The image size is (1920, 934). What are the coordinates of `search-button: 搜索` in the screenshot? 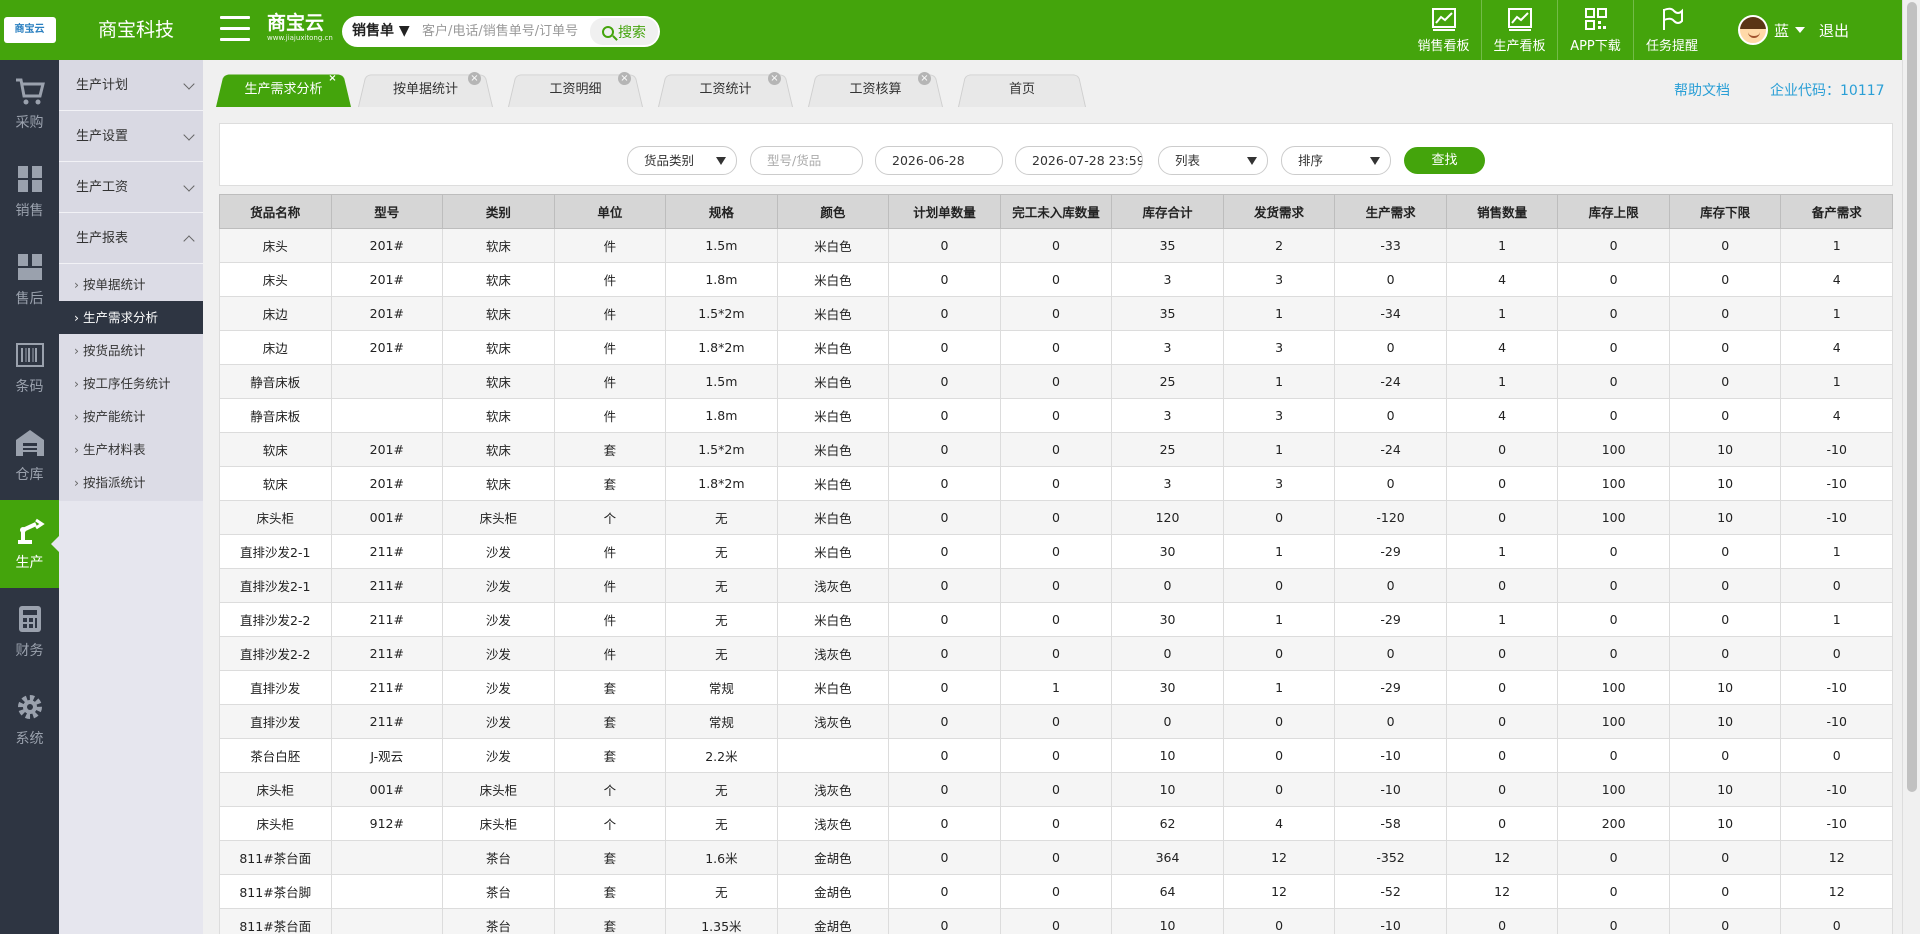 It's located at (624, 31).